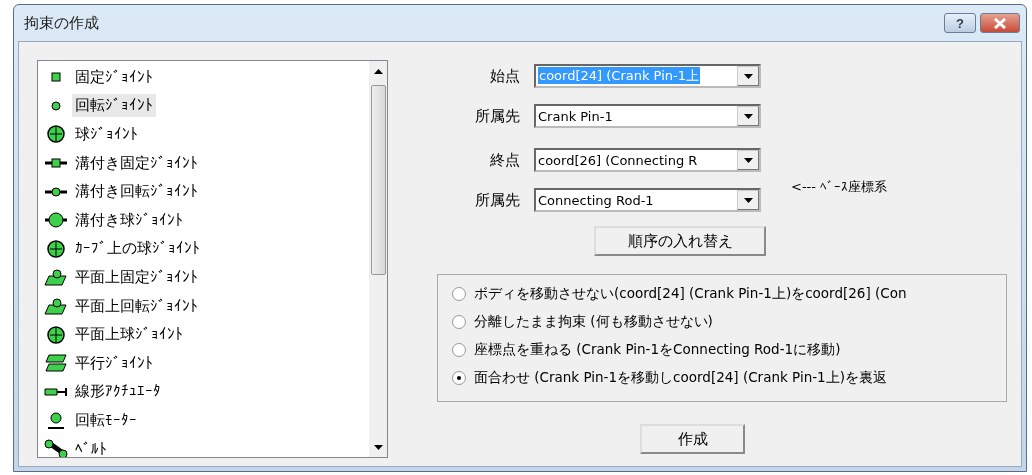  What do you see at coordinates (62, 23) in the screenshot?
I see `window-title: 拘束の作成` at bounding box center [62, 23].